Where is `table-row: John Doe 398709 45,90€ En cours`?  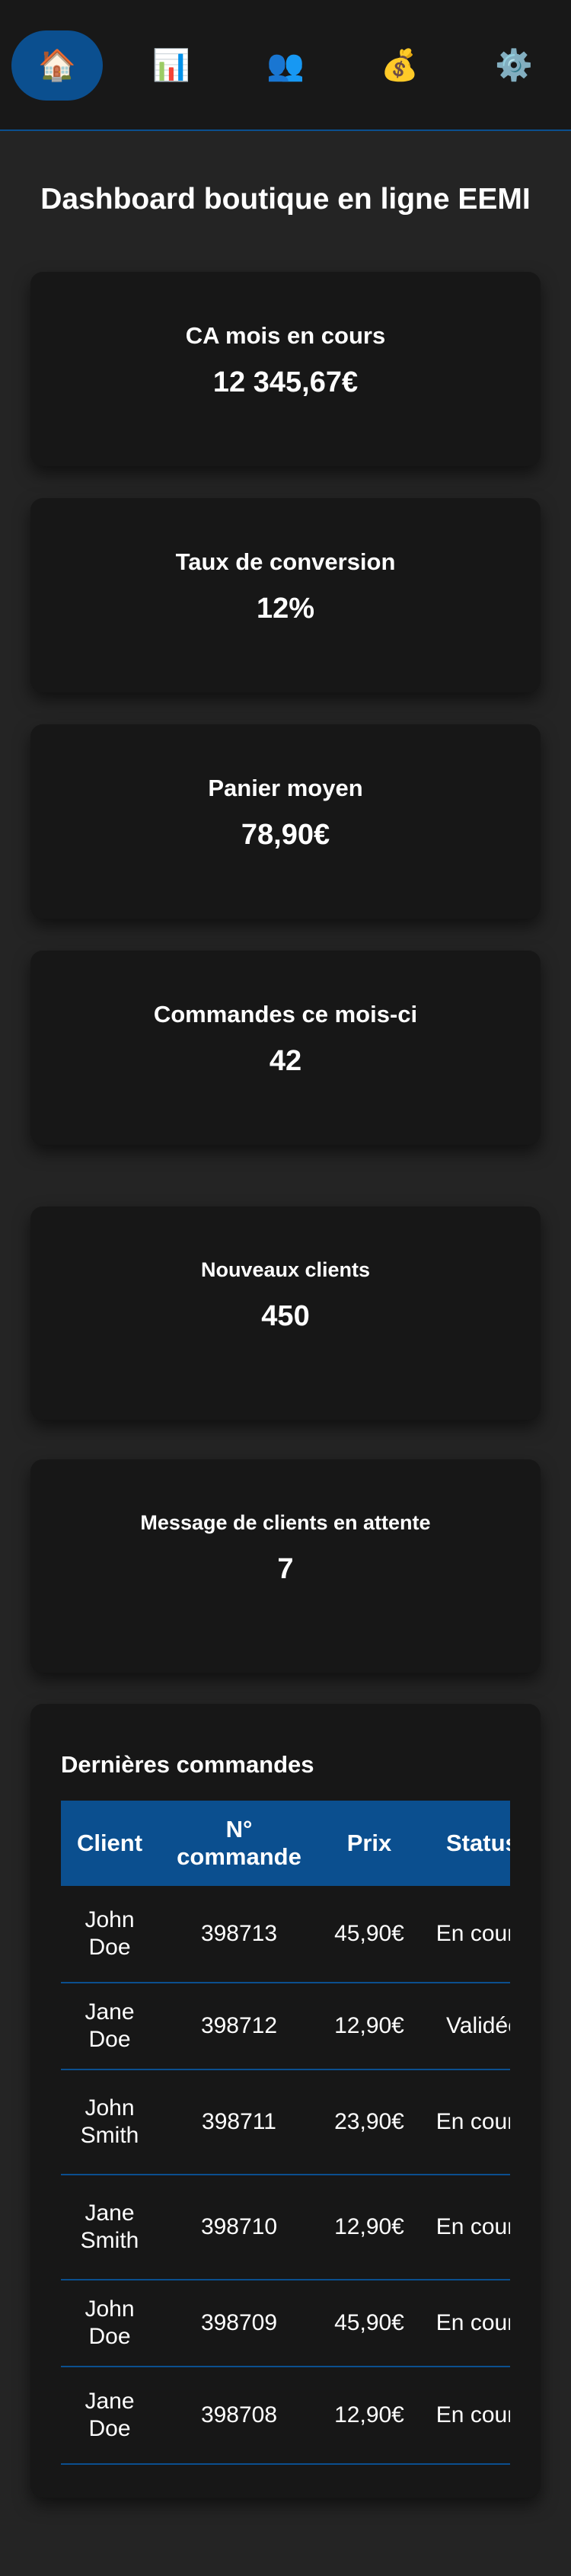 table-row: John Doe 398709 45,90€ En cours is located at coordinates (285, 2323).